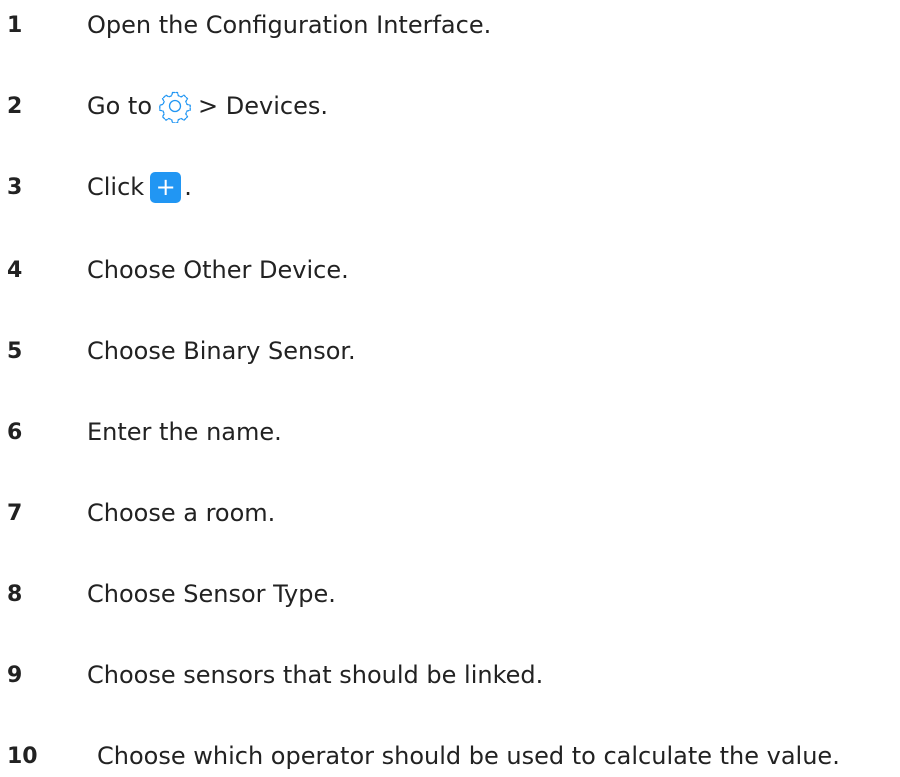  Describe the element at coordinates (15, 187) in the screenshot. I see `step-number: 3` at that location.